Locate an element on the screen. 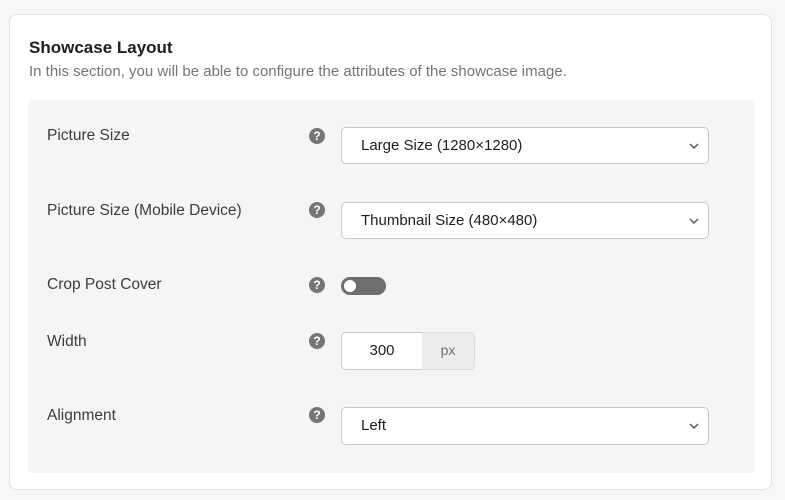 The height and width of the screenshot is (500, 785). picture-size-help-icon: ? is located at coordinates (317, 136).